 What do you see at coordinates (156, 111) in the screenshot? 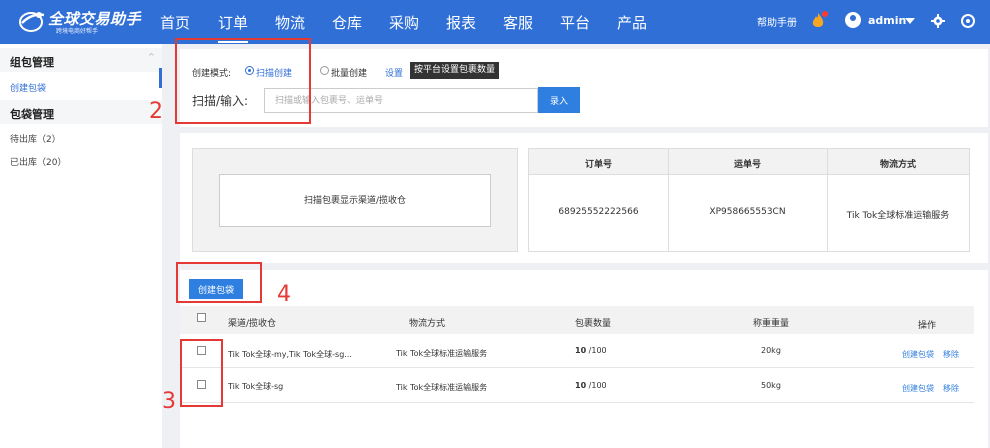
I see `annotation-number: 2` at bounding box center [156, 111].